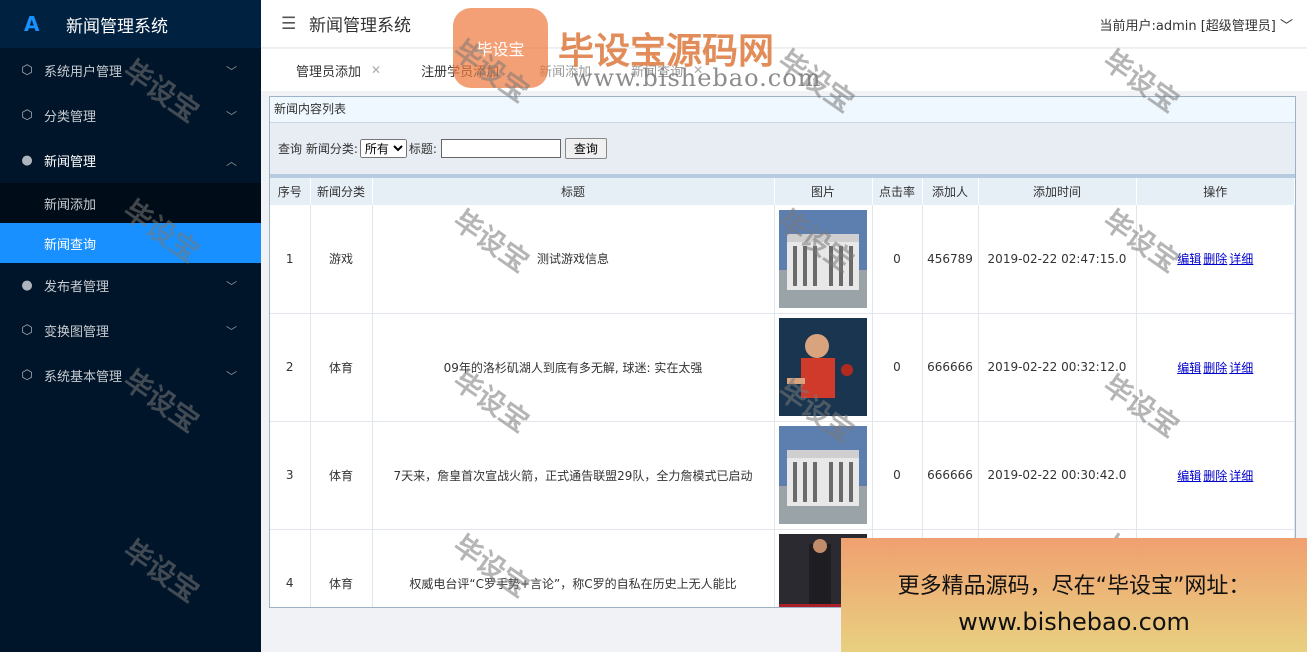 The image size is (1307, 652). I want to click on title-input, so click(500, 148).